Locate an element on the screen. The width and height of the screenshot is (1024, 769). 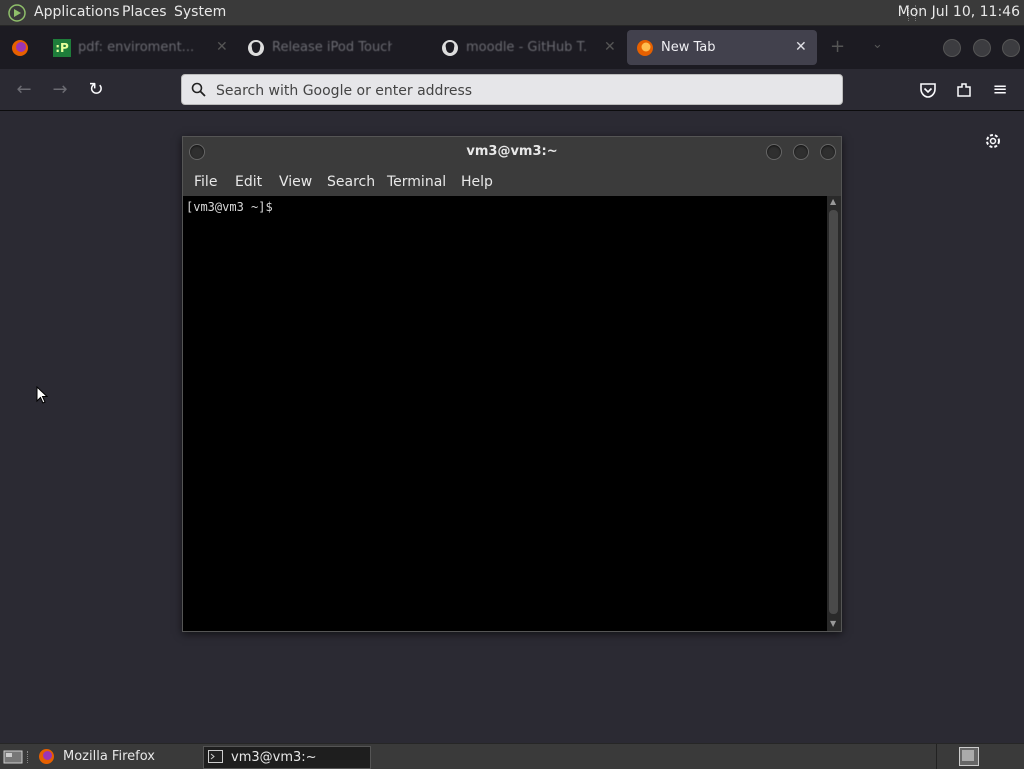
navigation-bar: ← → ↻ ≡ is located at coordinates (512, 90).